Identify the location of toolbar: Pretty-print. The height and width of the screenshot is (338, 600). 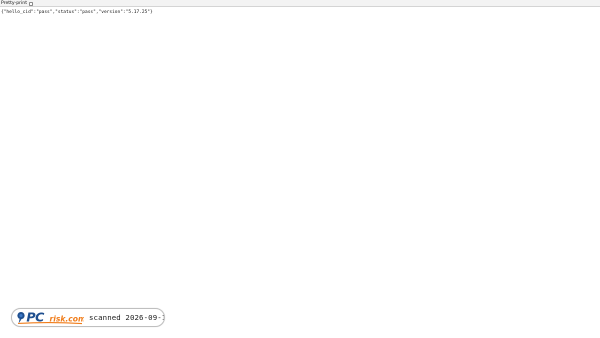
(300, 3).